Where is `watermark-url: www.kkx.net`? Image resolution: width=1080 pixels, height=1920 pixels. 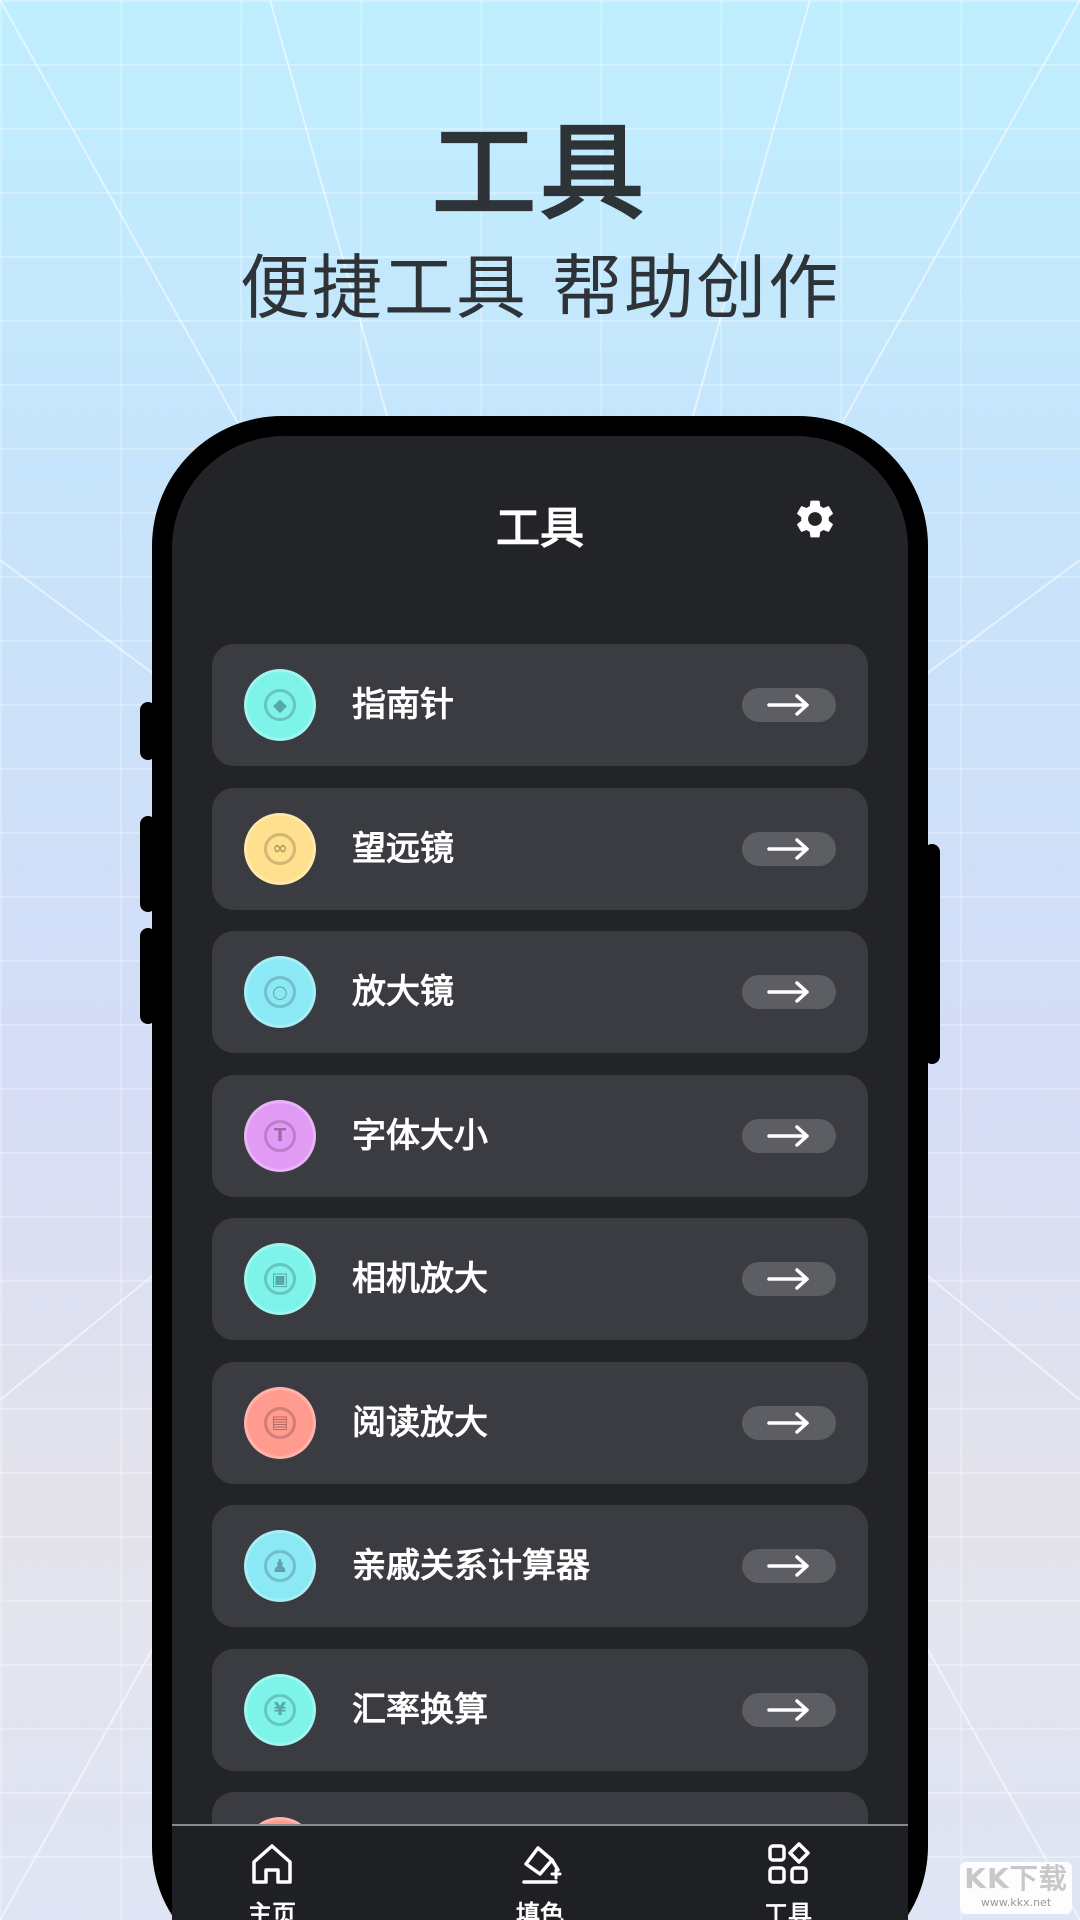 watermark-url: www.kkx.net is located at coordinates (1016, 1902).